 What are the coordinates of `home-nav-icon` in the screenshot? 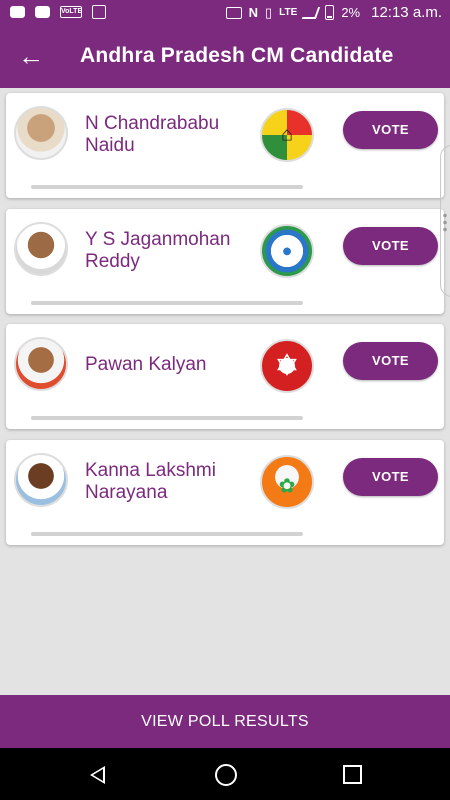 It's located at (226, 775).